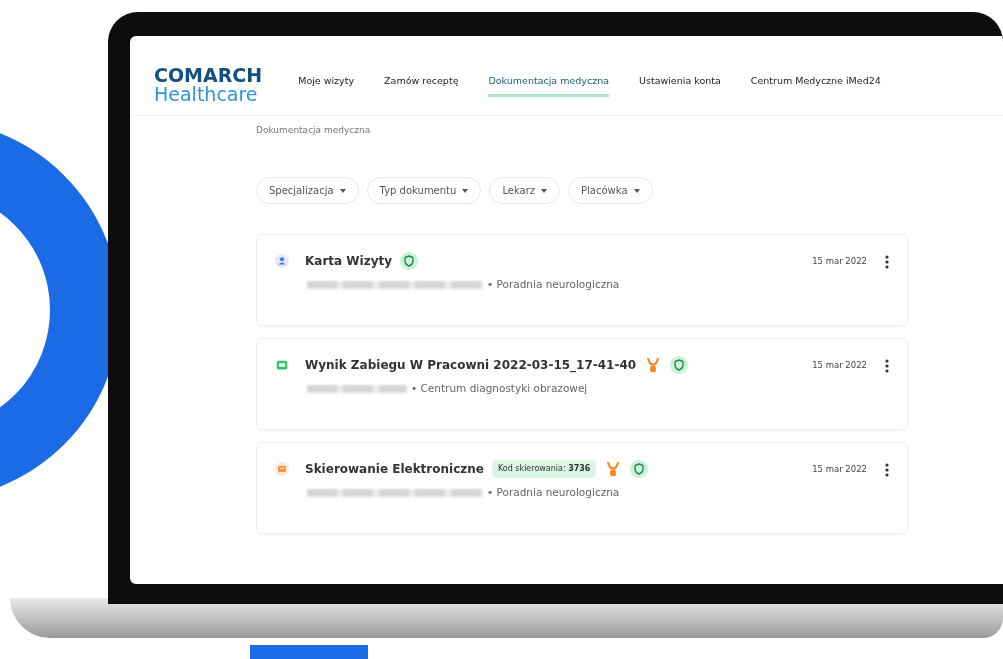 Image resolution: width=1003 pixels, height=659 pixels. I want to click on logo-text: COMARCH, so click(208, 75).